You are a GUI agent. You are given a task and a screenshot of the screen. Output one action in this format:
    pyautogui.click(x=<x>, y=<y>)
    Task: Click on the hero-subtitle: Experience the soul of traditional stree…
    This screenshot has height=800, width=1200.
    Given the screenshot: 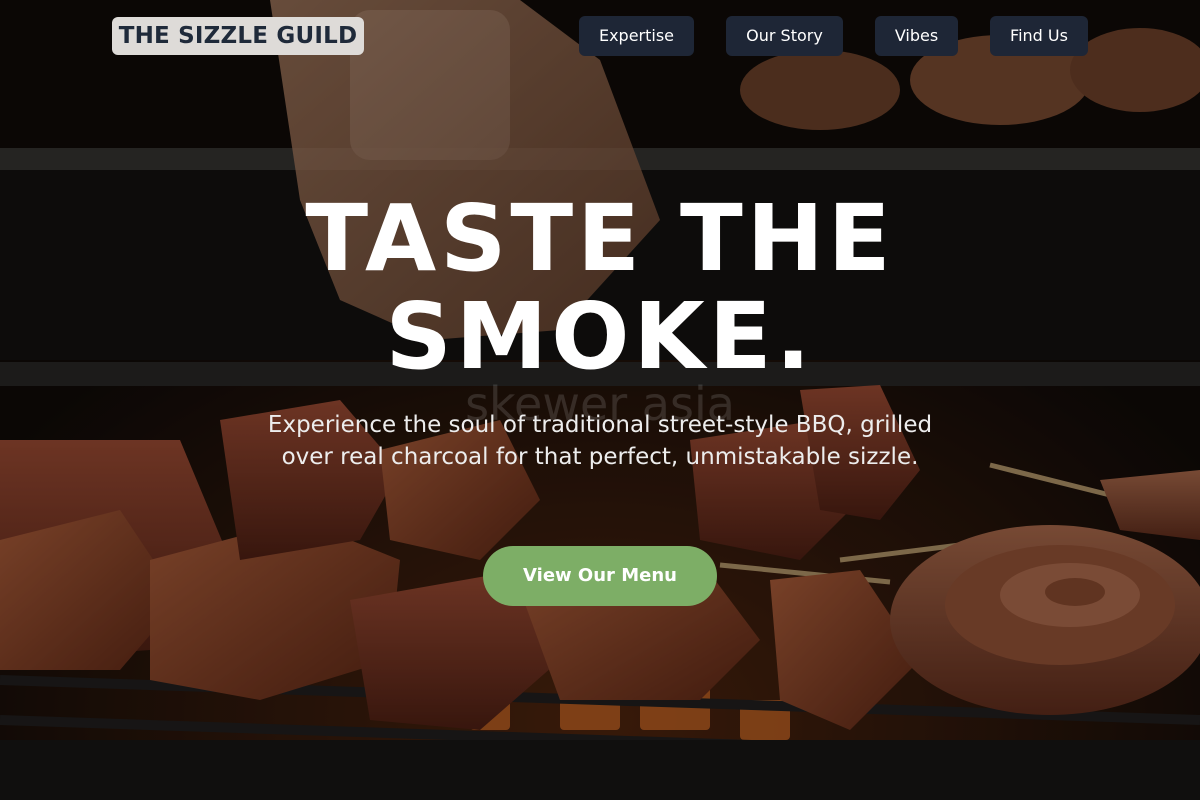 What is the action you would take?
    pyautogui.click(x=600, y=441)
    